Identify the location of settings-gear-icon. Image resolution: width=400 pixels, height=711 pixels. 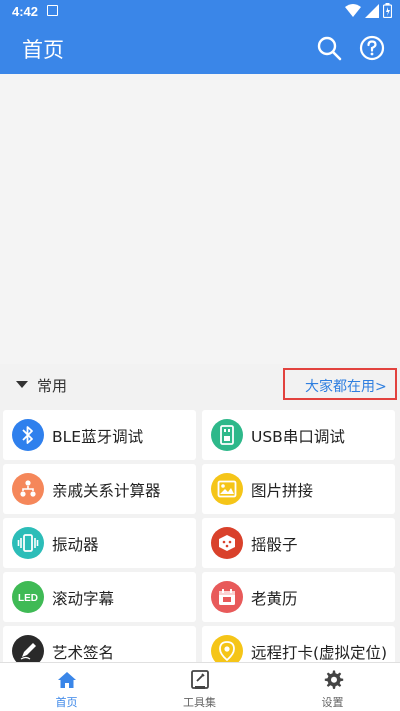
(334, 679).